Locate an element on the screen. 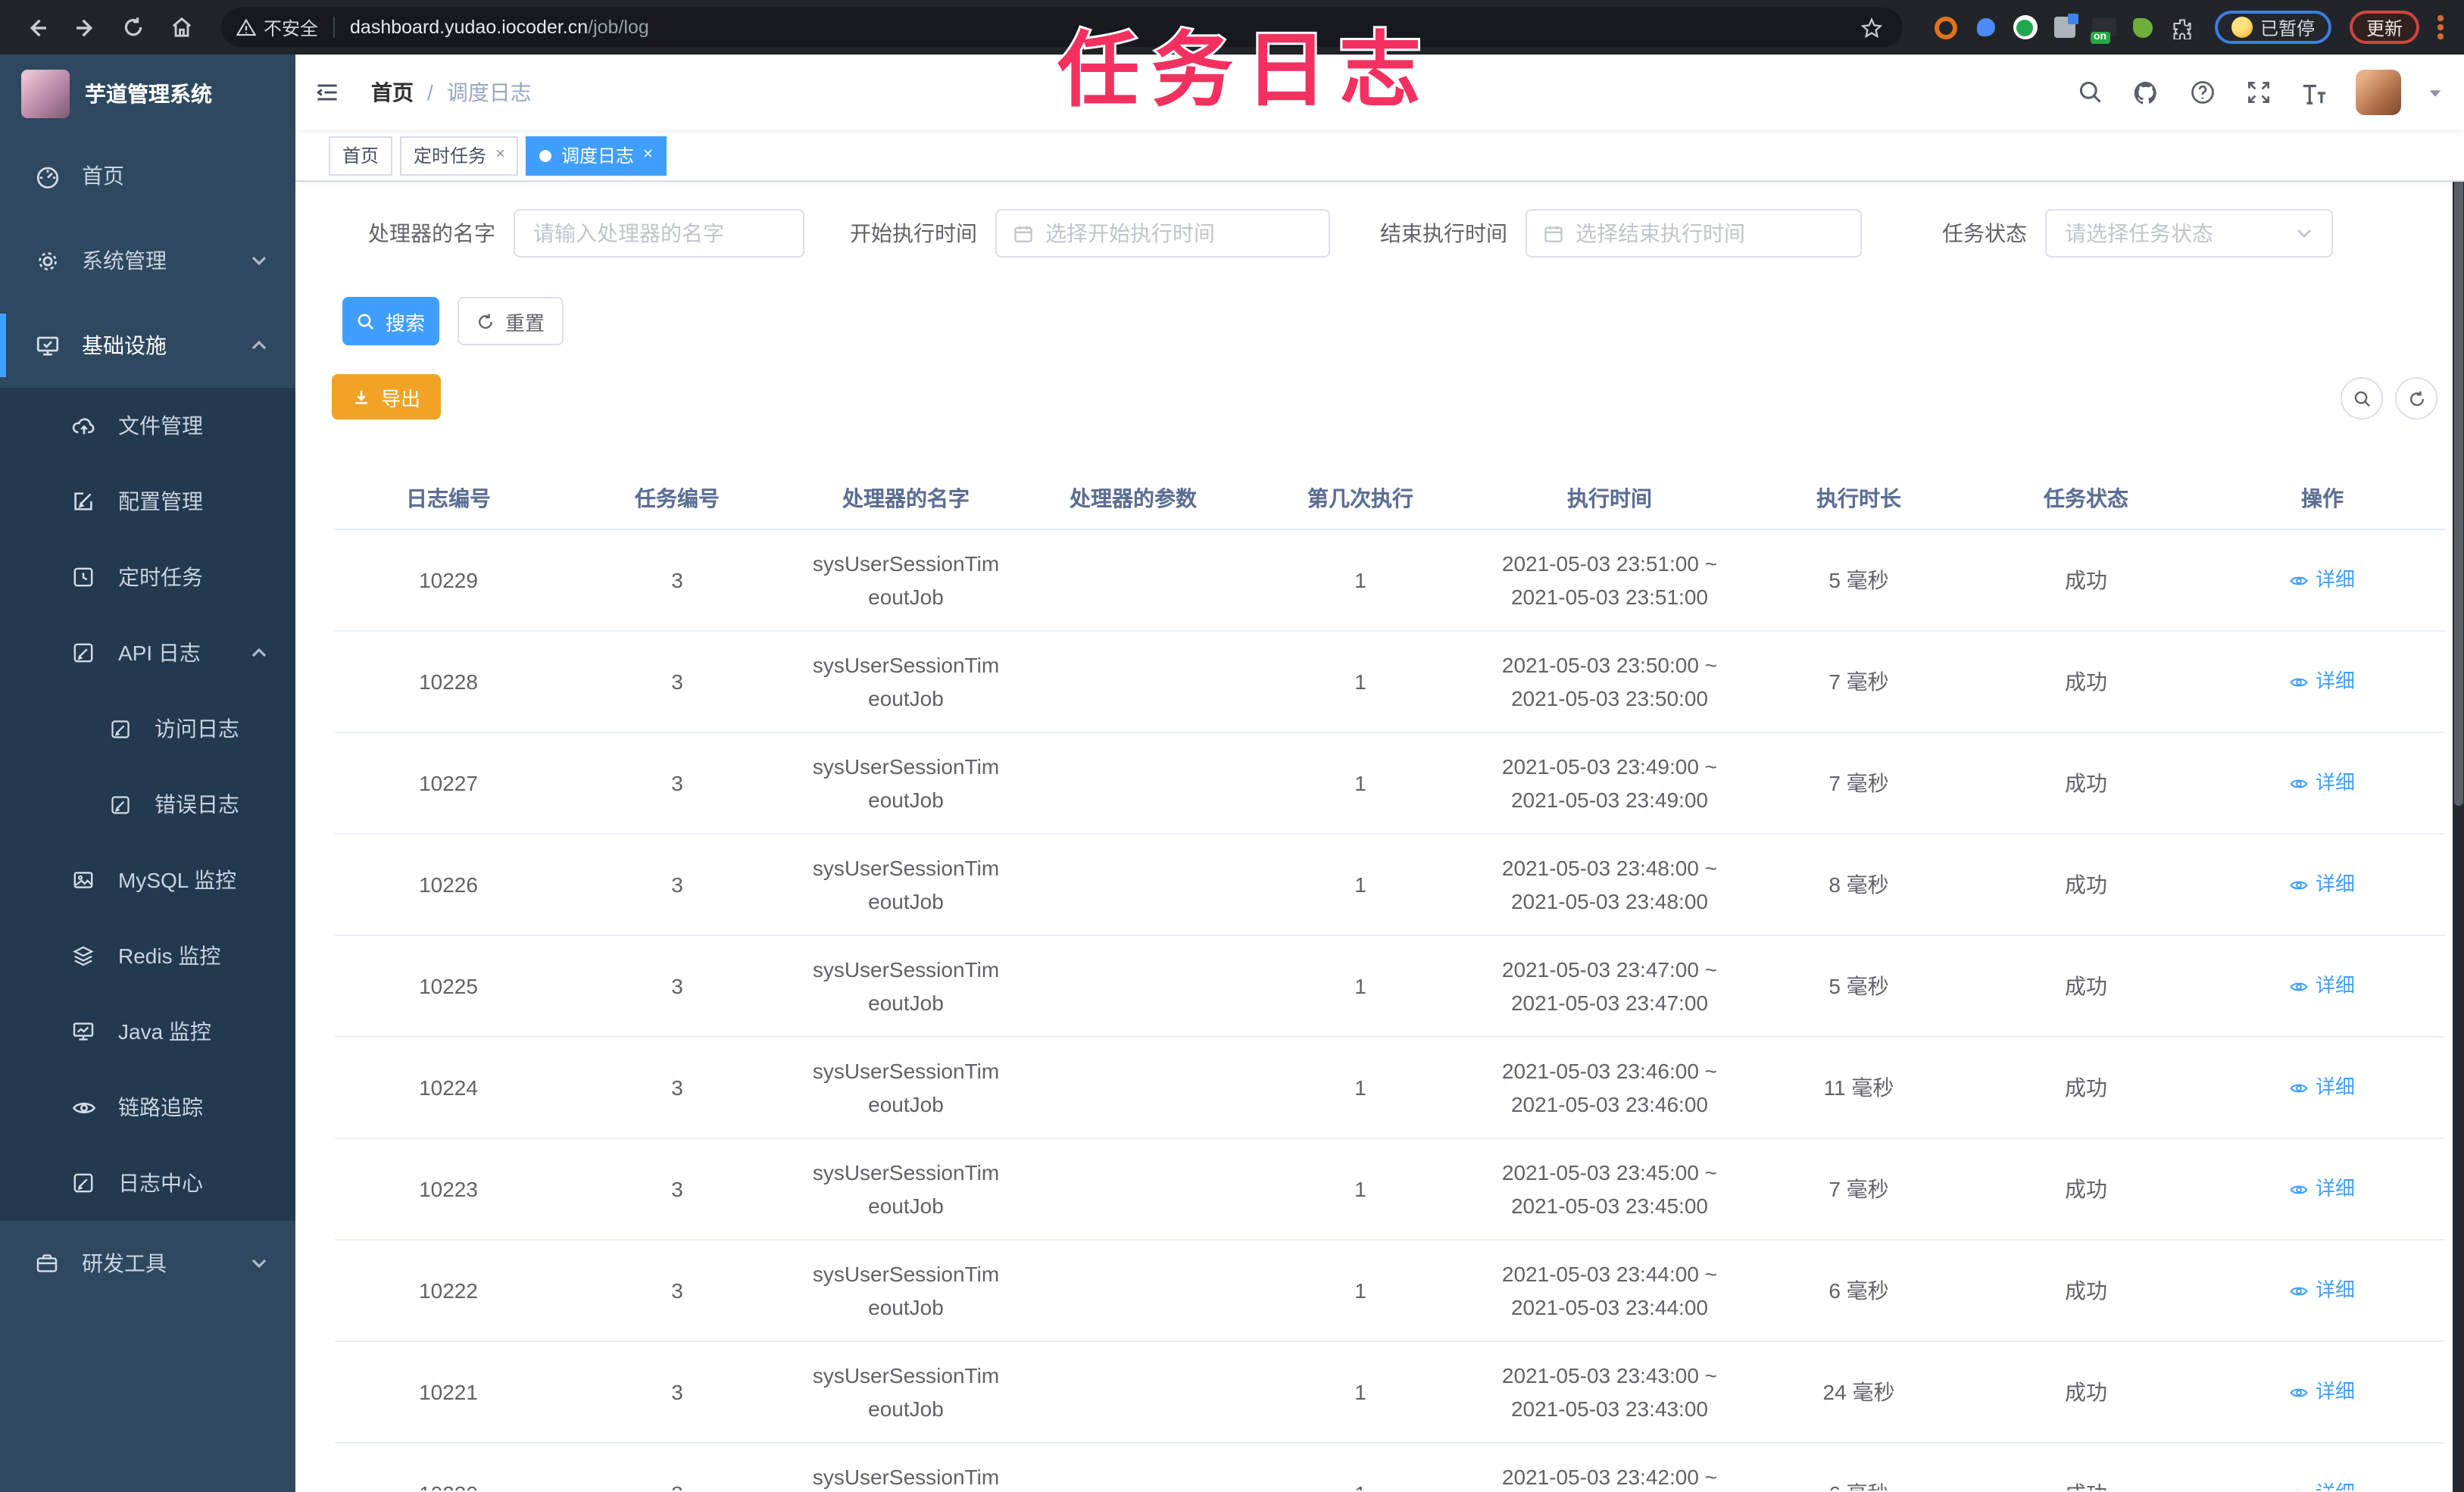 The image size is (2464, 1492). annotation-title: 任务日志 is located at coordinates (1244, 71).